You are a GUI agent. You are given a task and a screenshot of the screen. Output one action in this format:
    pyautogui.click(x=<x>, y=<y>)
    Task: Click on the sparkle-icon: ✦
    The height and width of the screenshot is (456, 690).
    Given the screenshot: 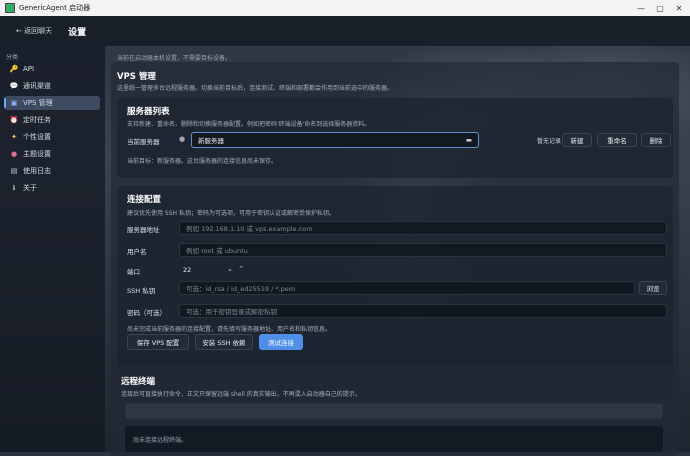 What is the action you would take?
    pyautogui.click(x=14, y=137)
    